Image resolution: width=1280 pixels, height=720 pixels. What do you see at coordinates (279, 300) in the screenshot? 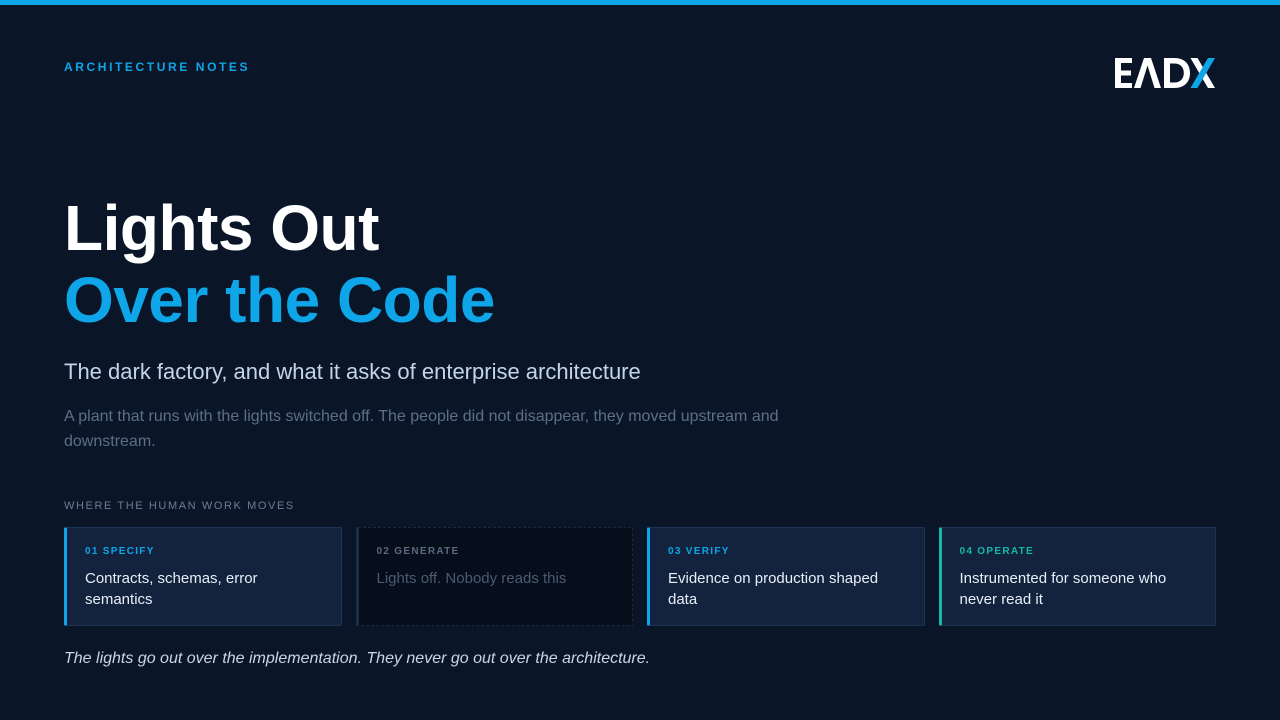
I see `title-line-2: Over the Code` at bounding box center [279, 300].